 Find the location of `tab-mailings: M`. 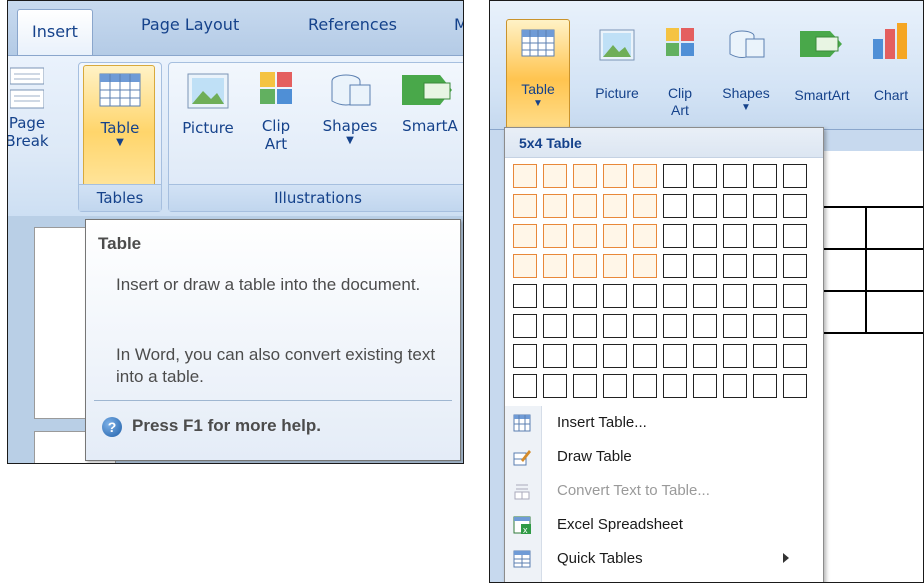

tab-mailings: M is located at coordinates (458, 24).